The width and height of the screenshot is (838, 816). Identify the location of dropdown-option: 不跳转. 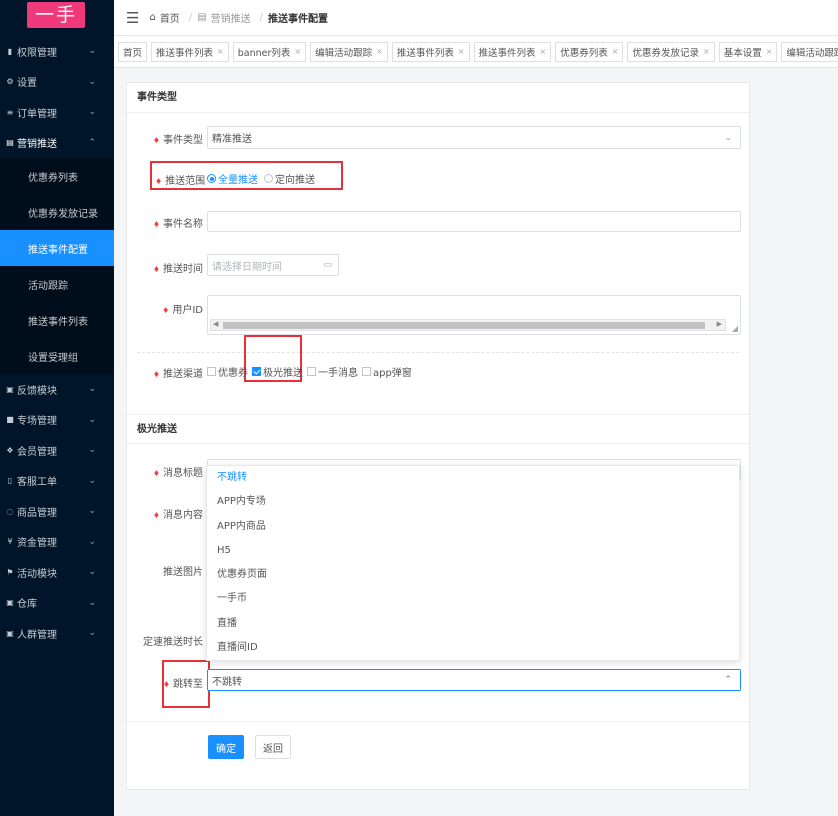
(473, 478).